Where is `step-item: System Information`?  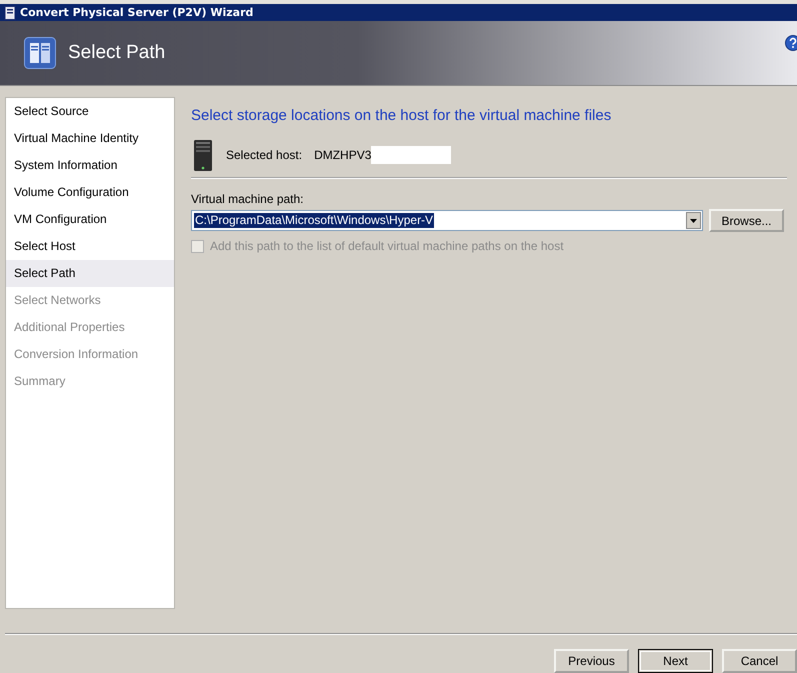
step-item: System Information is located at coordinates (90, 165).